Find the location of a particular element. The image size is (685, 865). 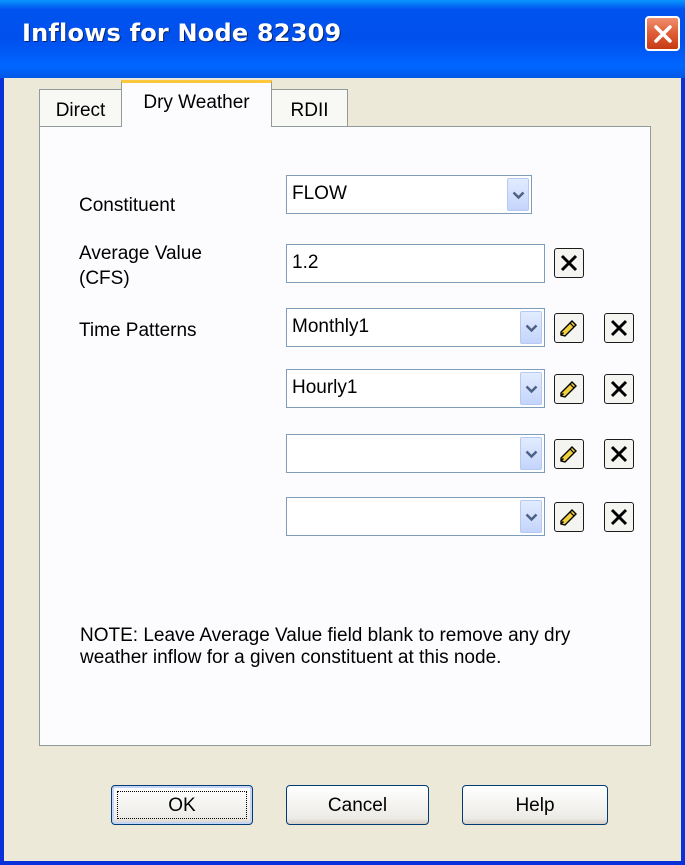

pattern-select-1: Monthly1 is located at coordinates (415, 327).